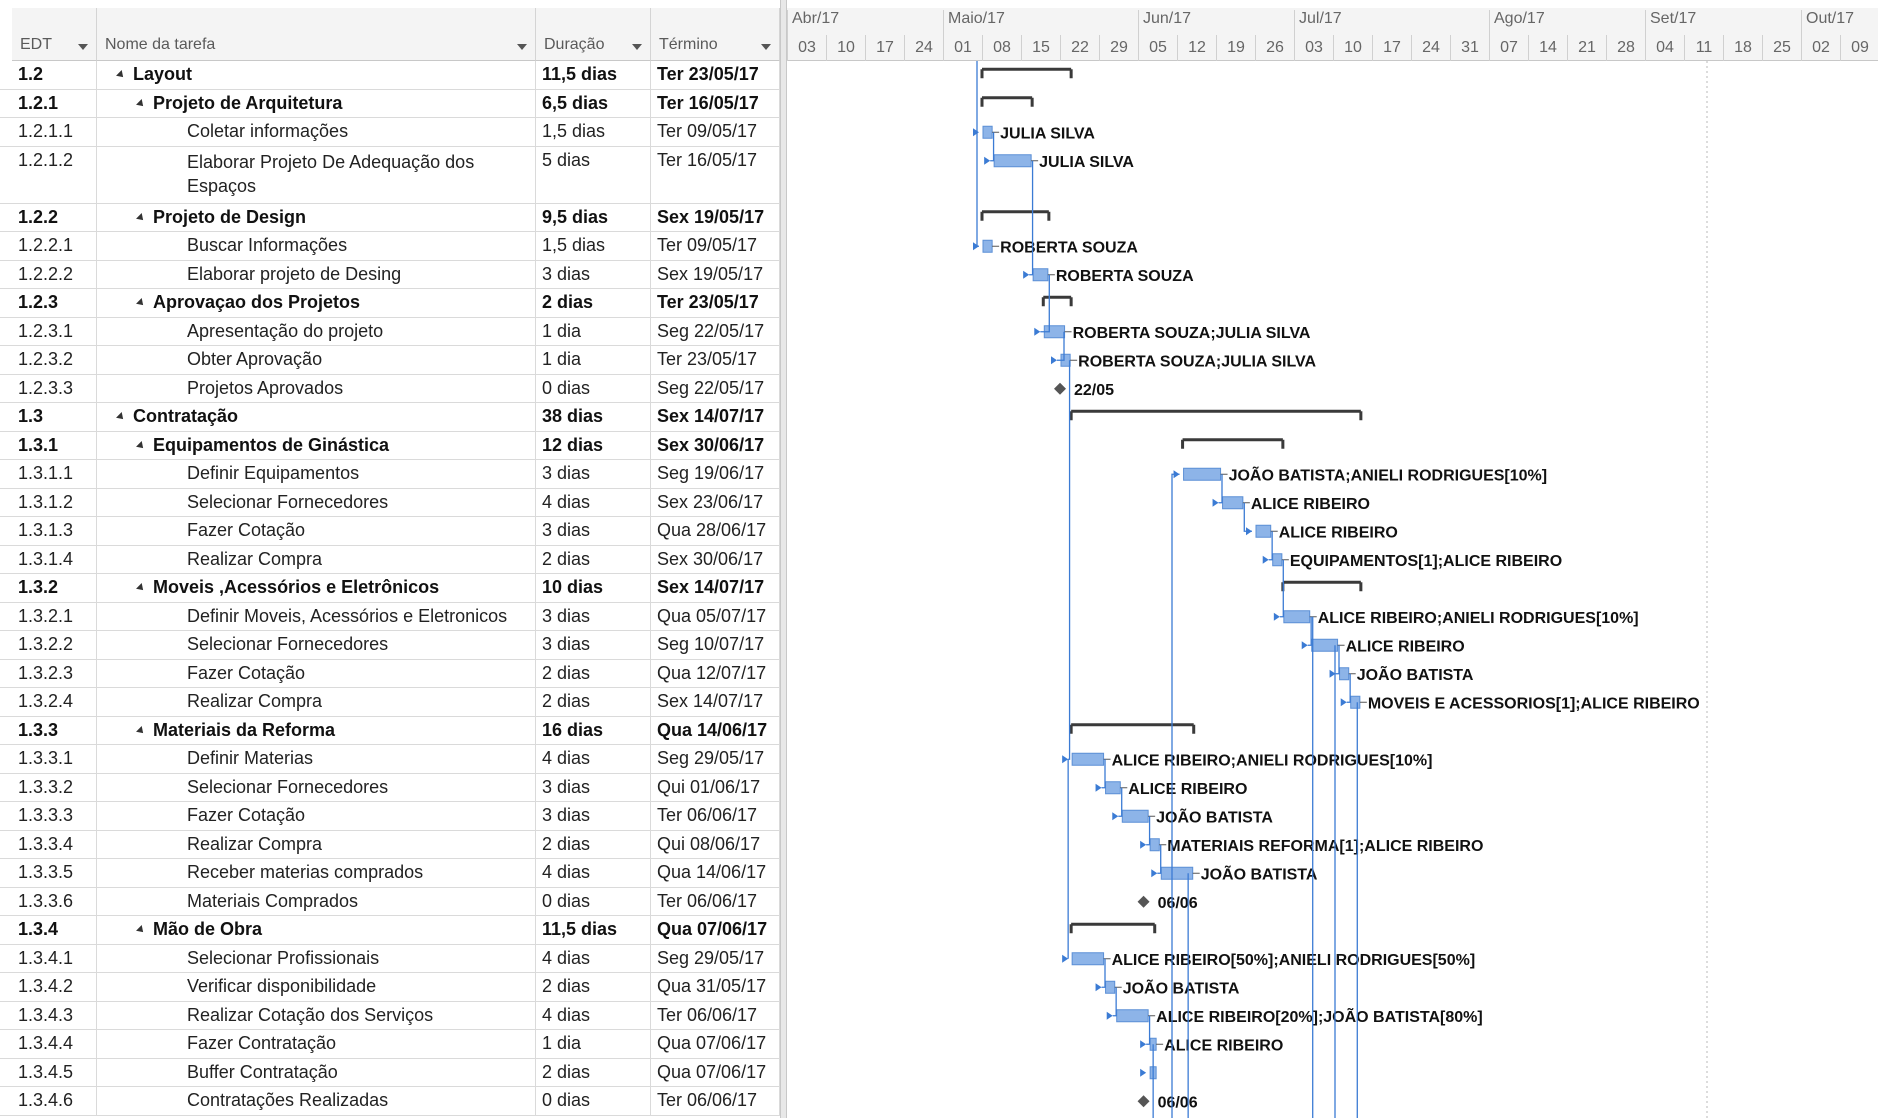  I want to click on task-name-cell: Fazer Contratação, so click(316, 1044).